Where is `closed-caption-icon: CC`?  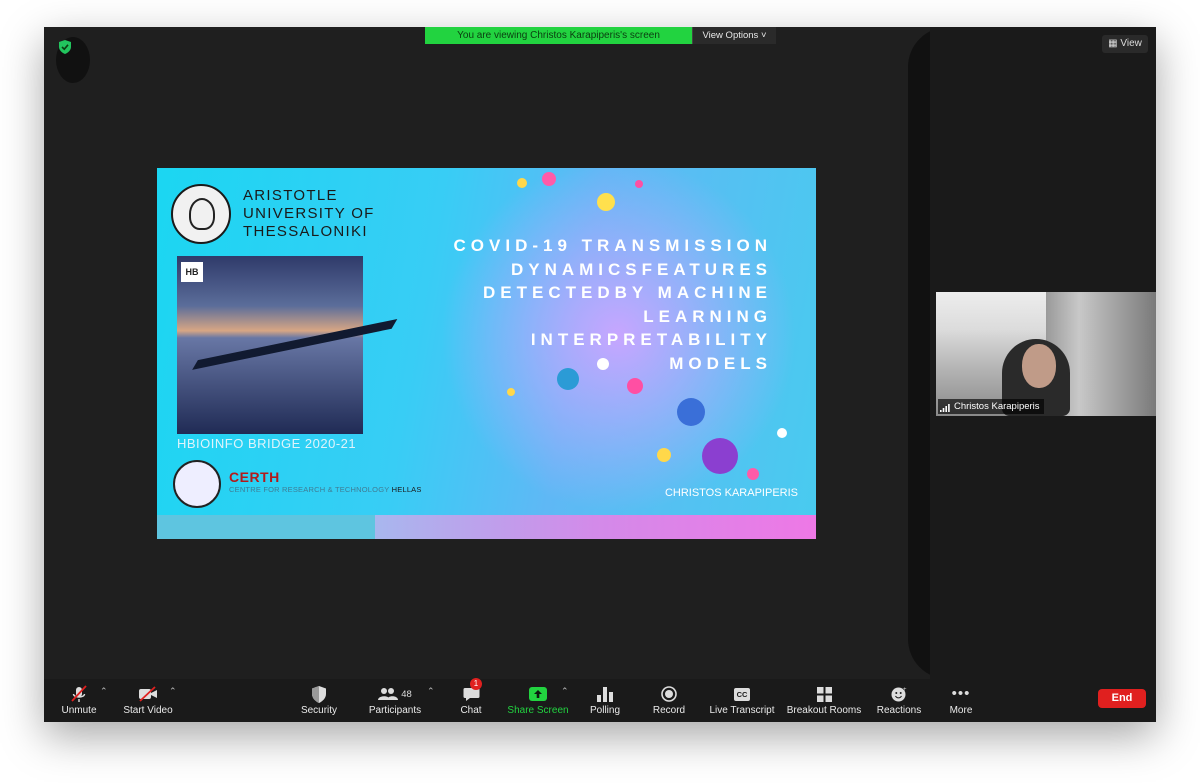
closed-caption-icon: CC is located at coordinates (742, 694).